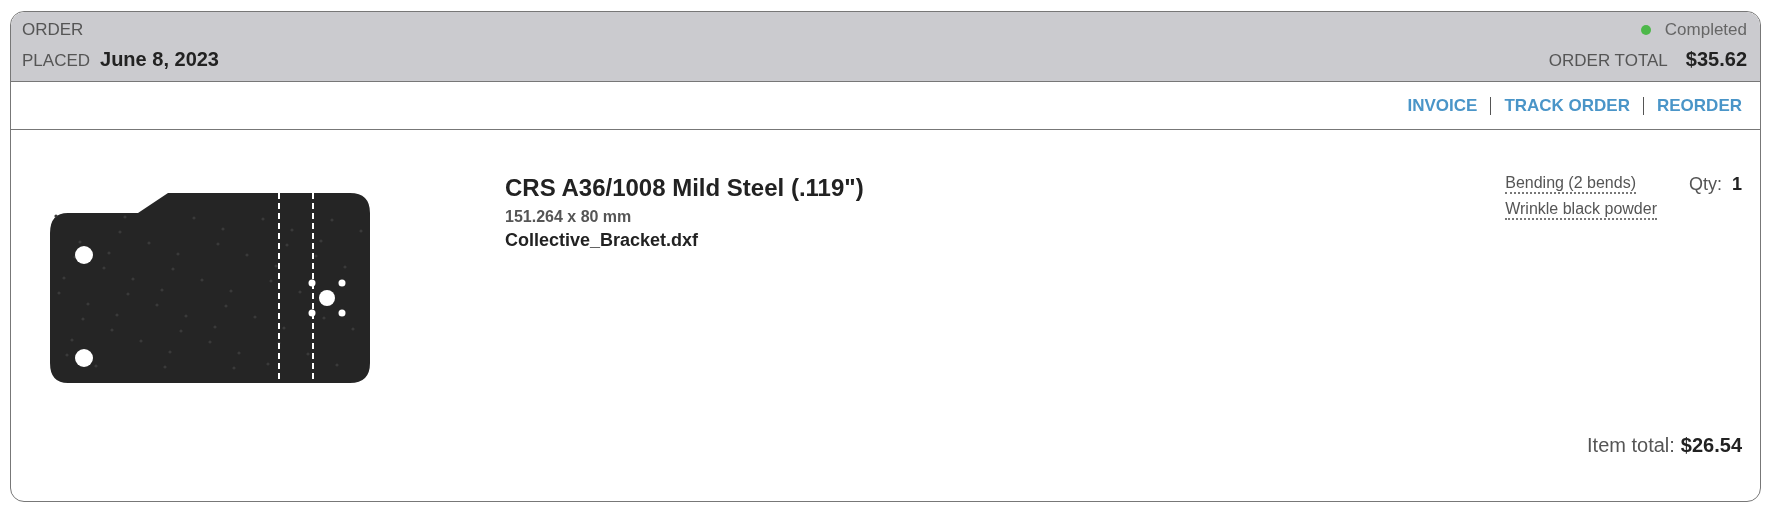 The height and width of the screenshot is (515, 1771). I want to click on placed-label: PLACED, so click(56, 61).